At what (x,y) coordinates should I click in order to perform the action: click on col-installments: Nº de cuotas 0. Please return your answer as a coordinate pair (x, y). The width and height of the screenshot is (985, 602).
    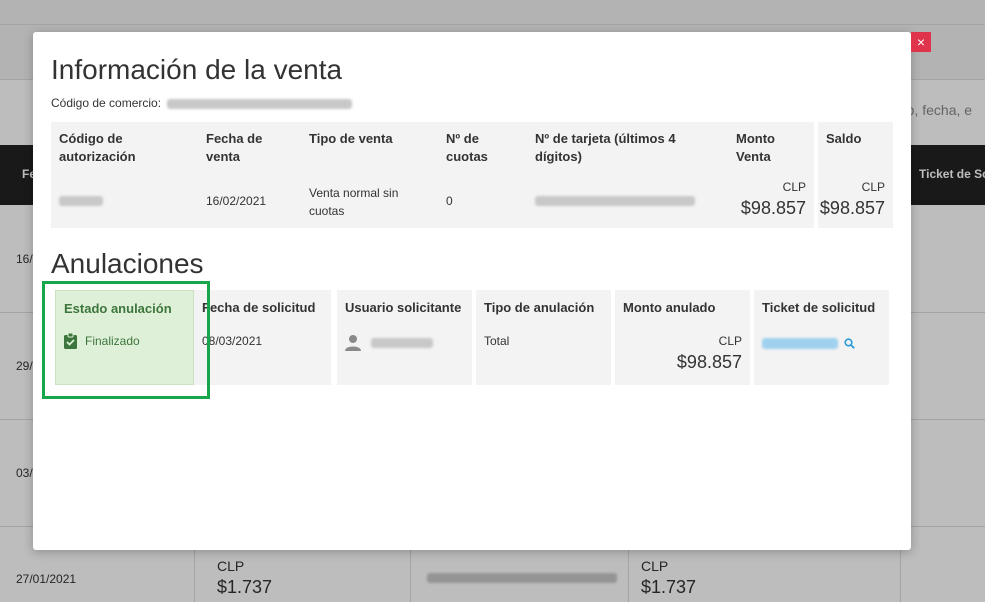
    Looking at the image, I should click on (482, 175).